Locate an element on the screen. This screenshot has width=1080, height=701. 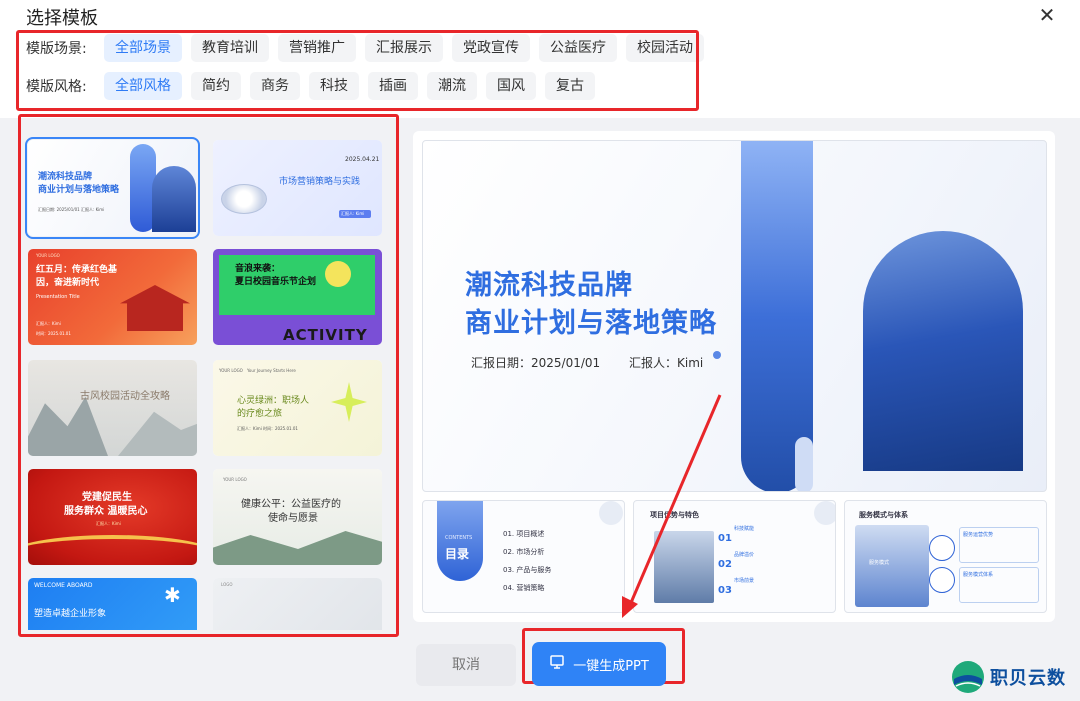
page-preview-features: 项目优势与特色 01 02 03 科技赋能 品牌溢价 市场前景 is located at coordinates (734, 556).